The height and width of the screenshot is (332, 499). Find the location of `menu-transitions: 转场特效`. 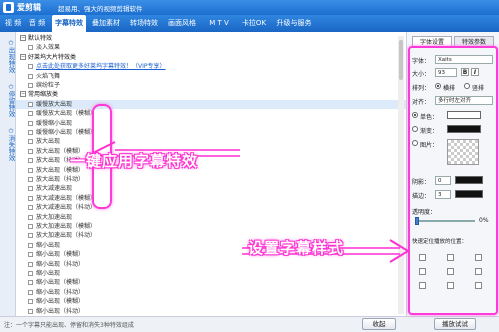

menu-transitions: 转场特效 is located at coordinates (144, 23).